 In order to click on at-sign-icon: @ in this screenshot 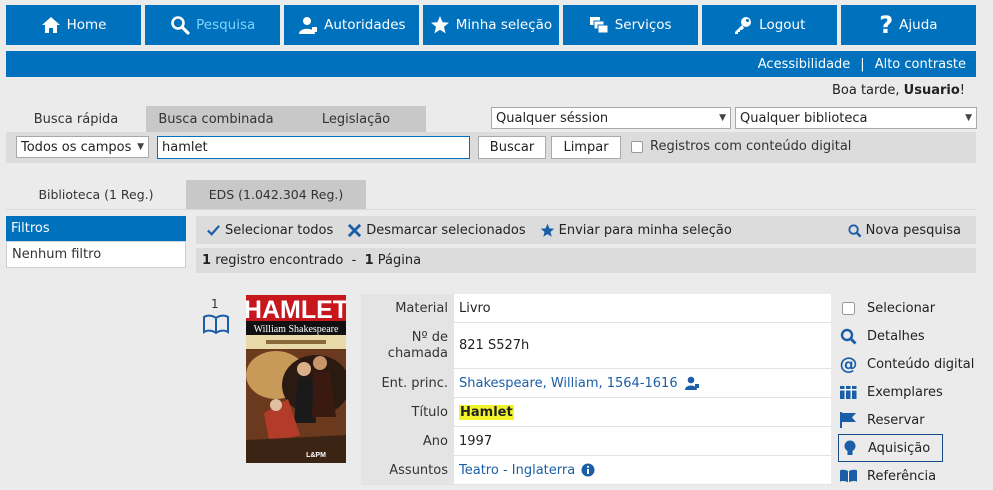, I will do `click(848, 364)`.